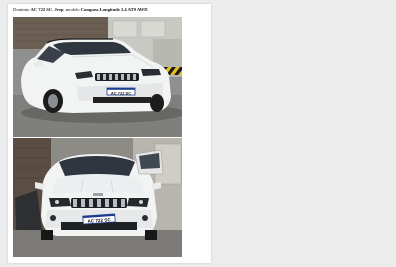 The height and width of the screenshot is (267, 396). What do you see at coordinates (41, 9) in the screenshot?
I see `plate-number: AC 722 SC` at bounding box center [41, 9].